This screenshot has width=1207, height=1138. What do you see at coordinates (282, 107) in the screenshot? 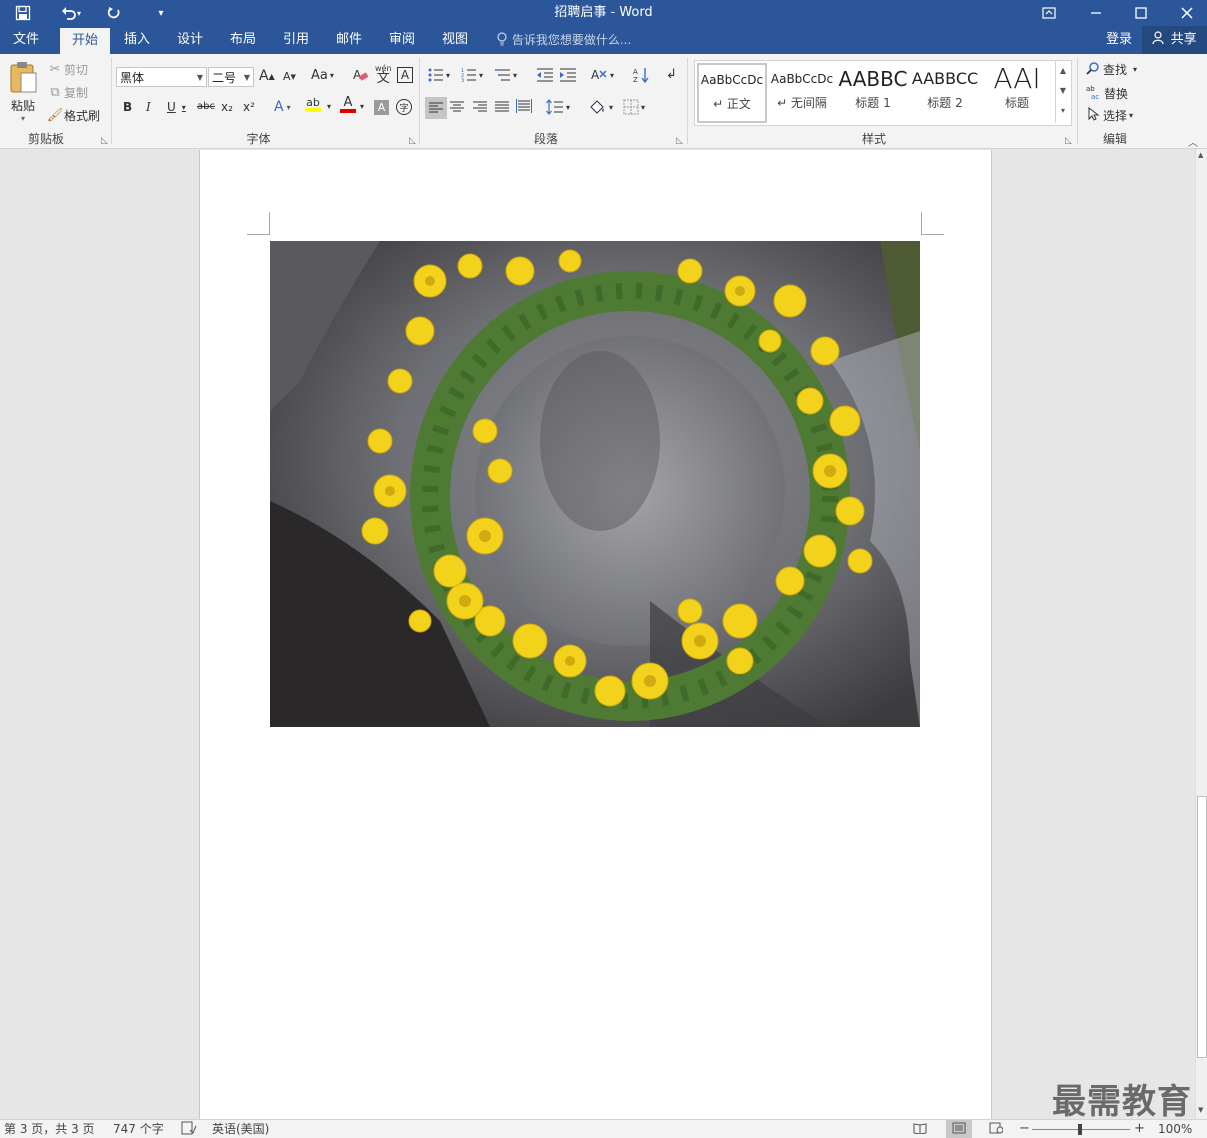
I see `text-effects-button: A ▾` at bounding box center [282, 107].